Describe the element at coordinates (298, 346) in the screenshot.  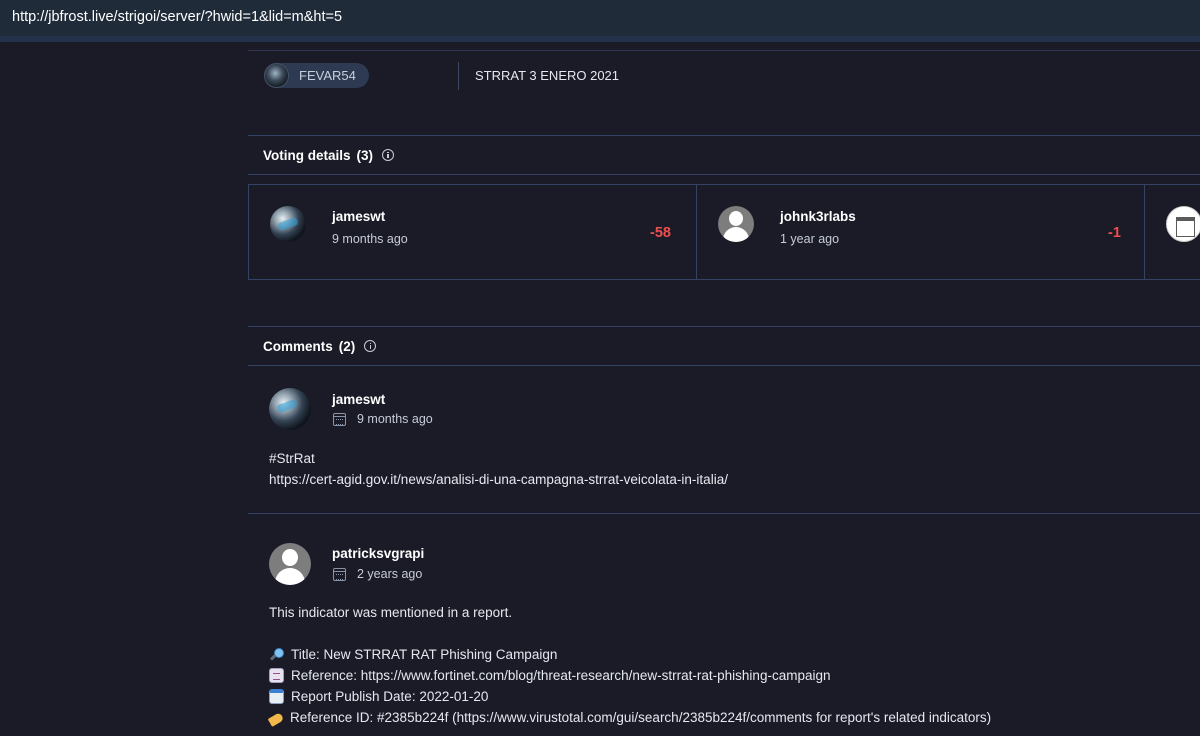
I see `comments-title: Comments` at that location.